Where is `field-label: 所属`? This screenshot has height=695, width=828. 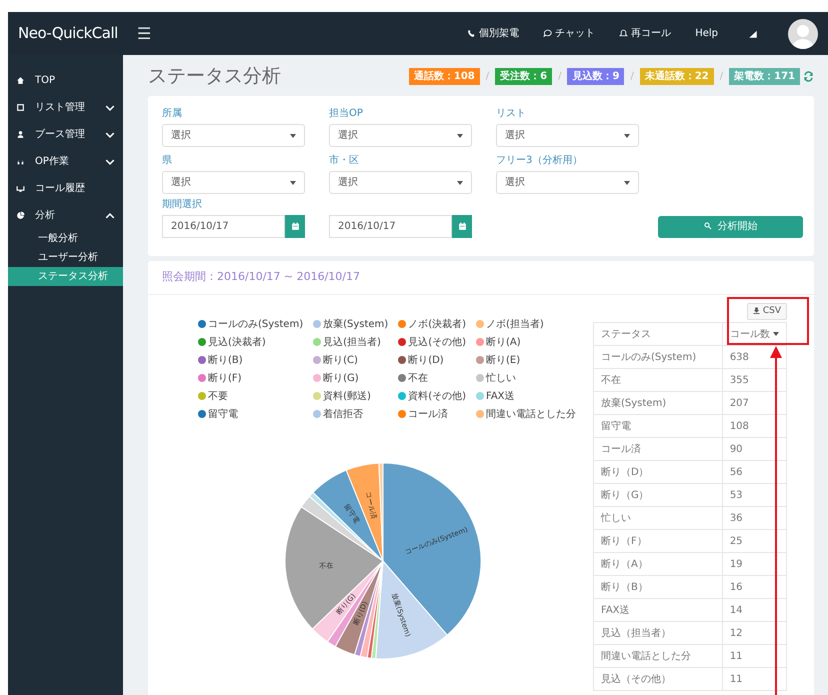
field-label: 所属 is located at coordinates (172, 113).